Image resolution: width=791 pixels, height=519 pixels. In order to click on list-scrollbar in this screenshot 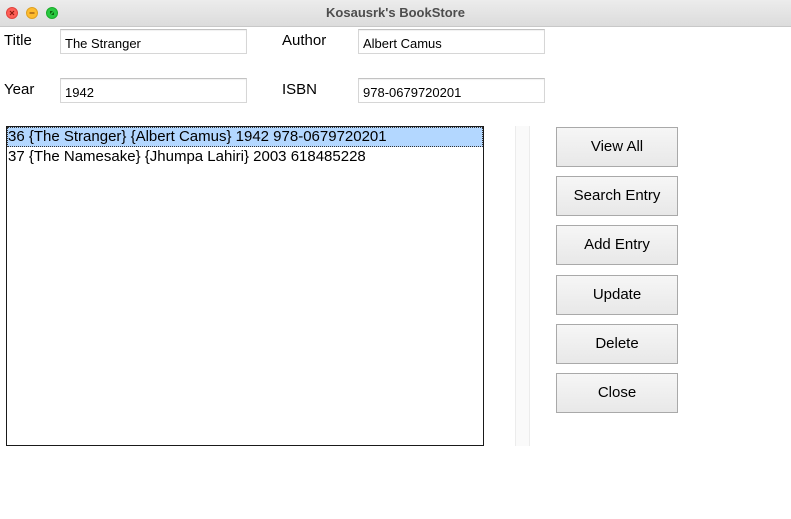, I will do `click(522, 286)`.